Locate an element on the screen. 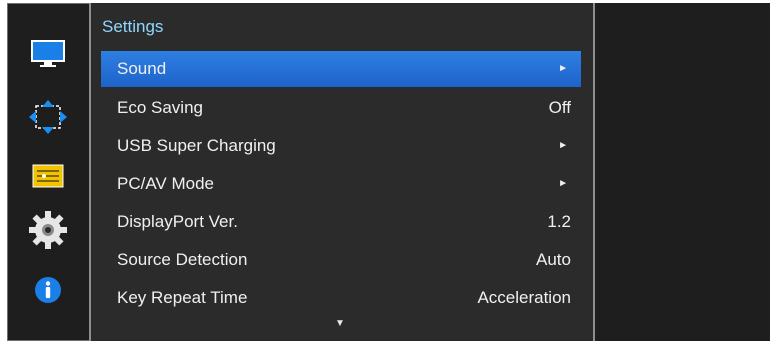 This screenshot has width=771, height=343. icon-rail is located at coordinates (48, 172).